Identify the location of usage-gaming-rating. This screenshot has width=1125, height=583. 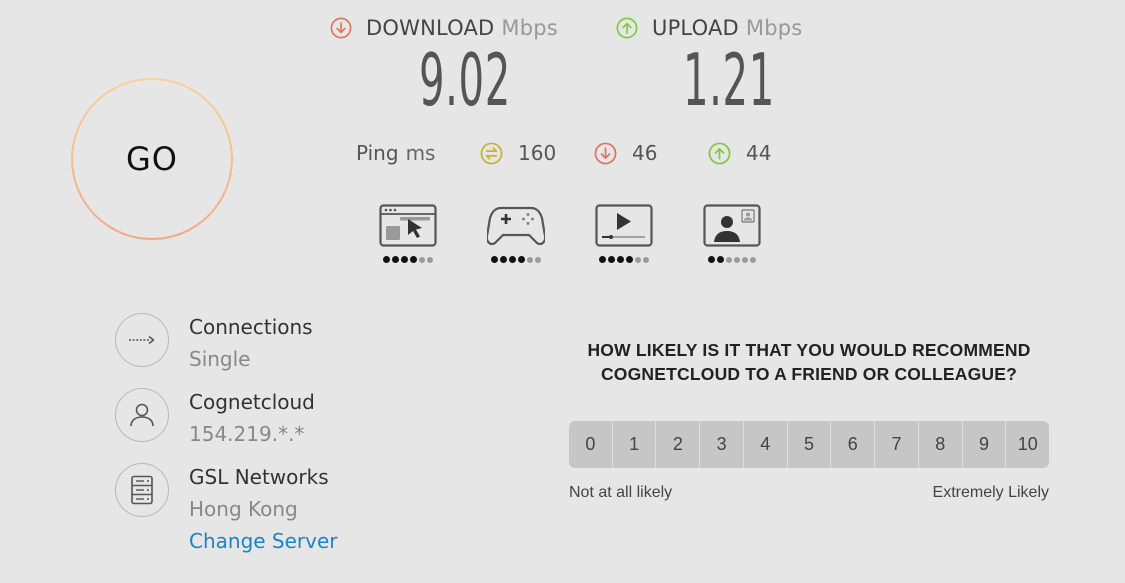
(516, 259).